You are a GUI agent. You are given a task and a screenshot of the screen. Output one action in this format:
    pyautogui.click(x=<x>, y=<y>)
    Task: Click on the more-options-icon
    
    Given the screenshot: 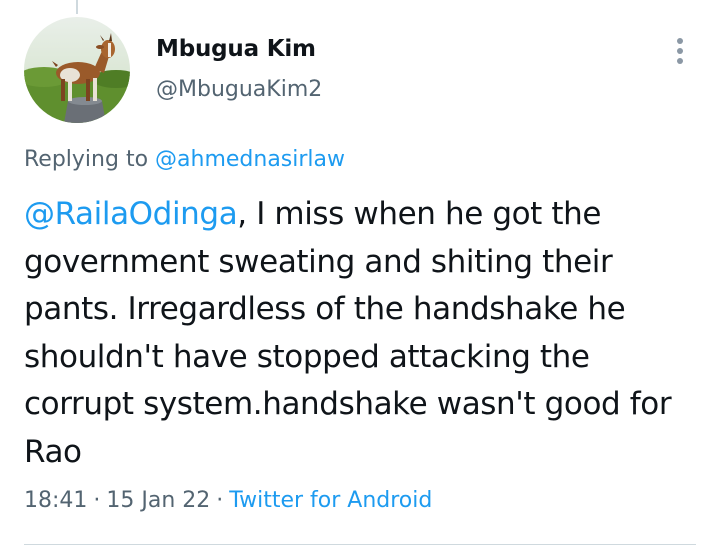 What is the action you would take?
    pyautogui.click(x=680, y=51)
    